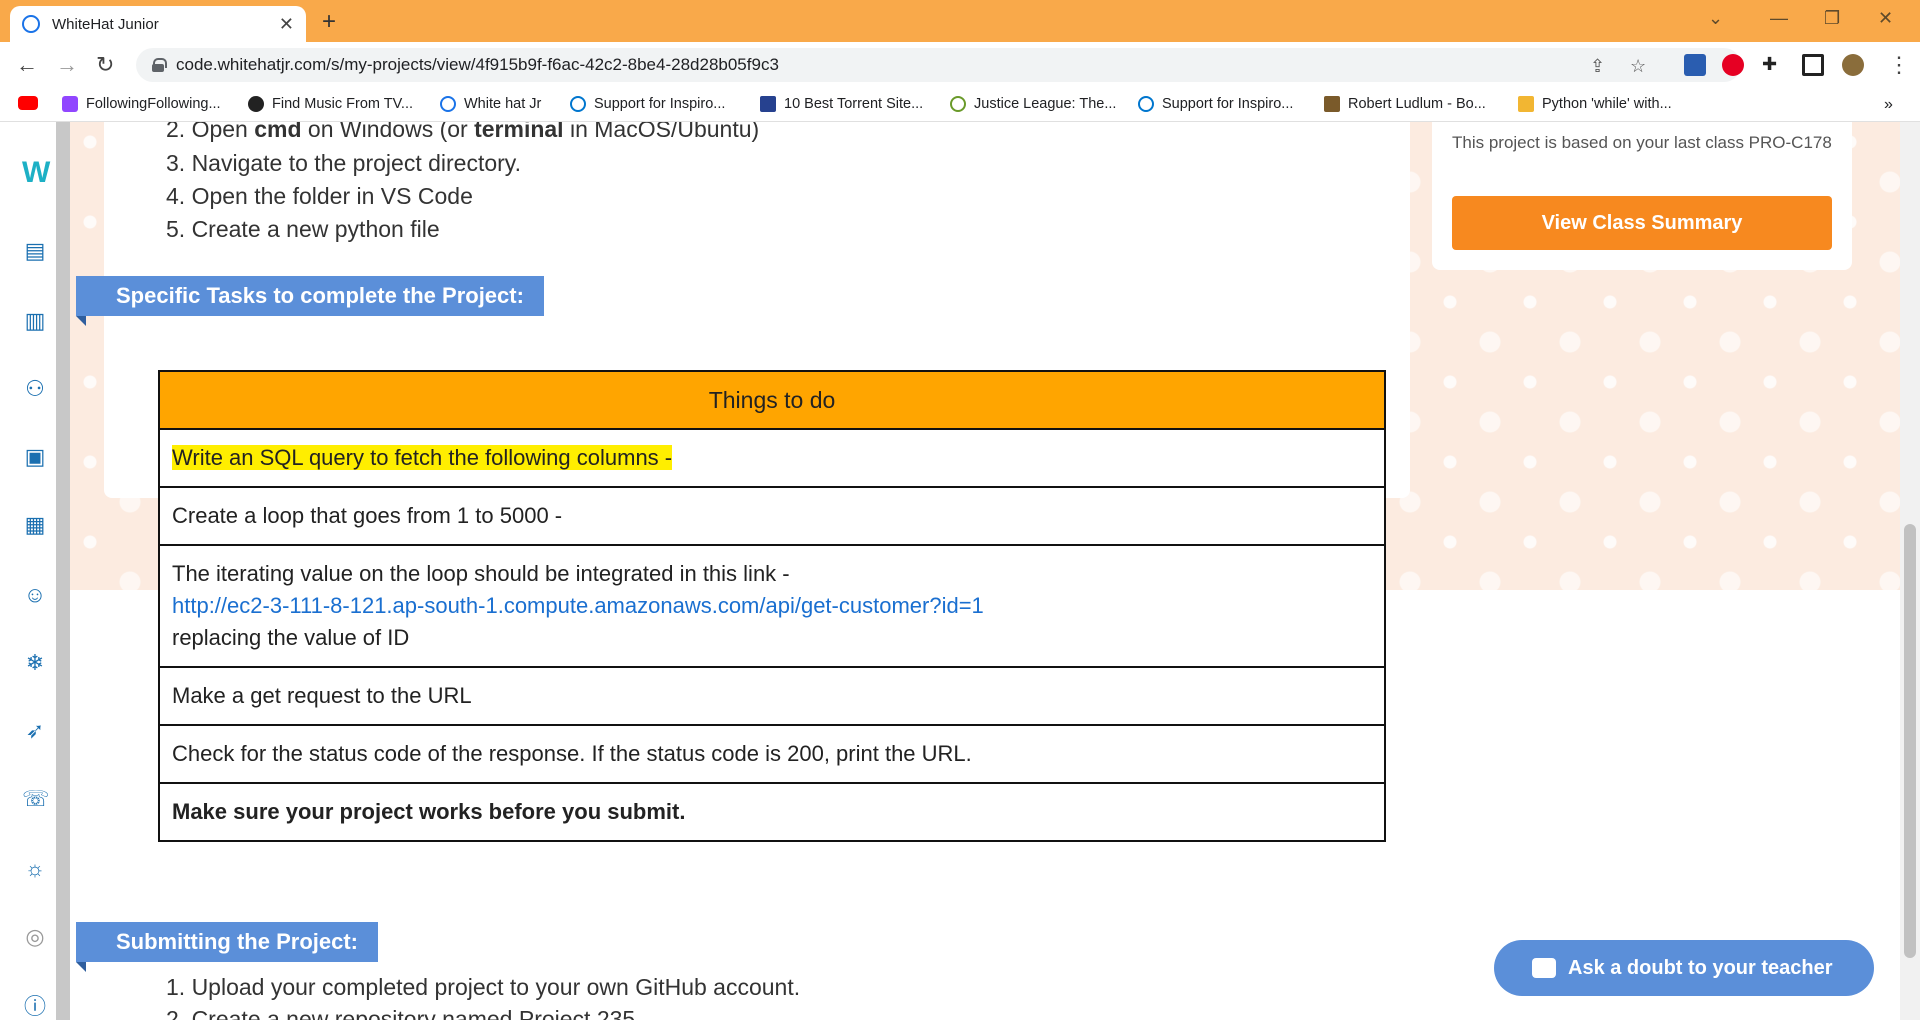 This screenshot has width=1920, height=1020. I want to click on dashboard-icon: ▤, so click(35, 251).